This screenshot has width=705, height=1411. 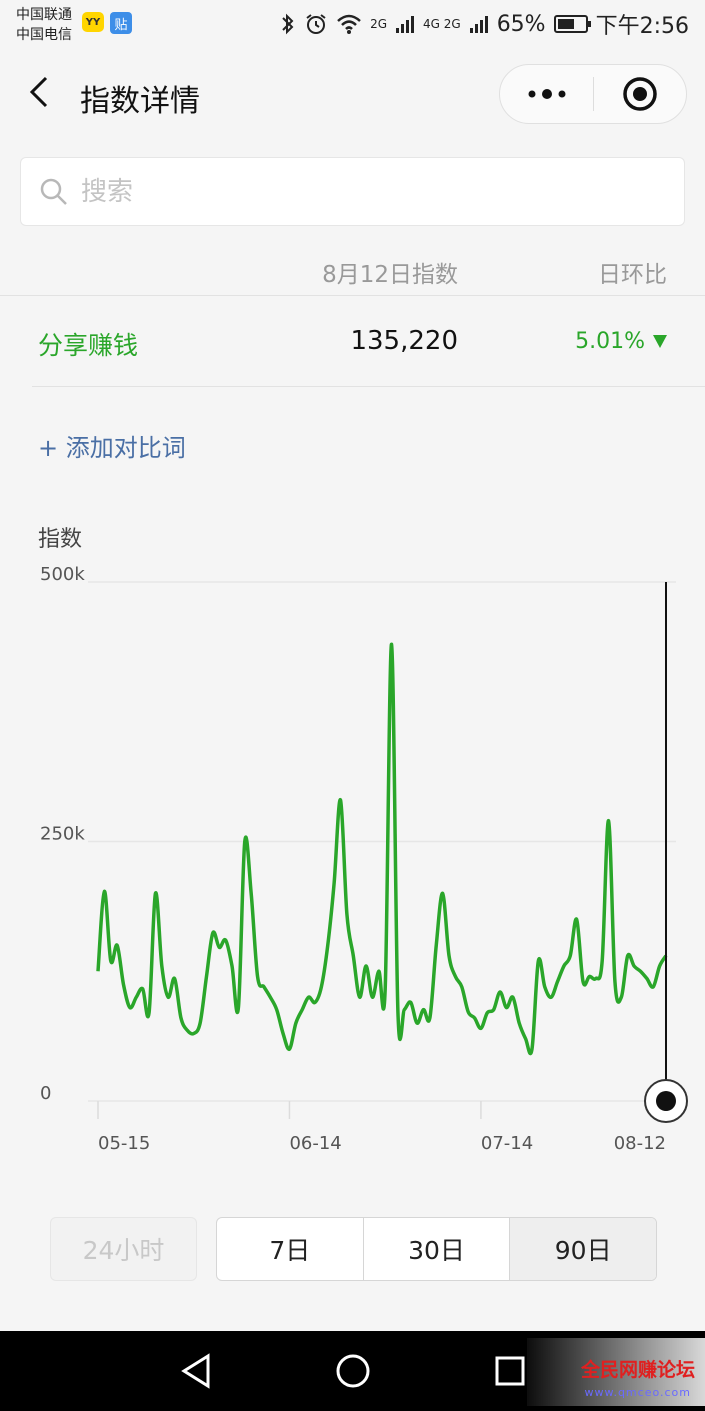 I want to click on carrier-1: 中国联通, so click(x=44, y=15).